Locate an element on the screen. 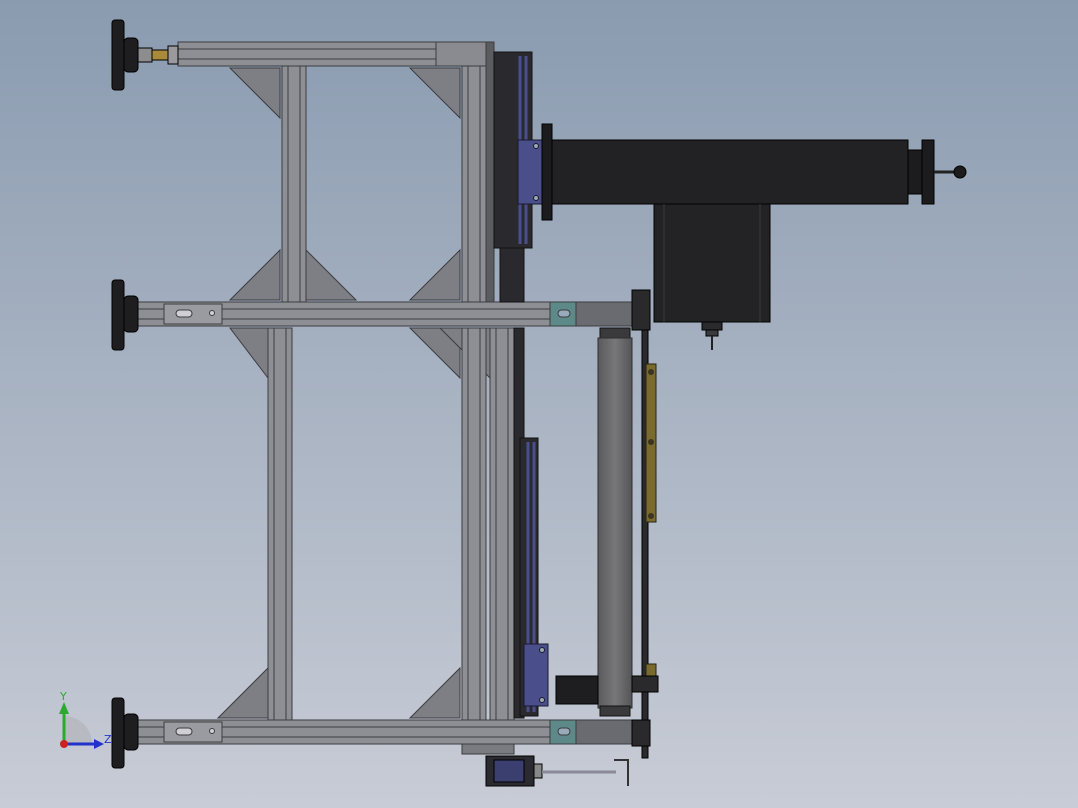 The width and height of the screenshot is (1078, 808). bearing-block-lower is located at coordinates (536, 675).